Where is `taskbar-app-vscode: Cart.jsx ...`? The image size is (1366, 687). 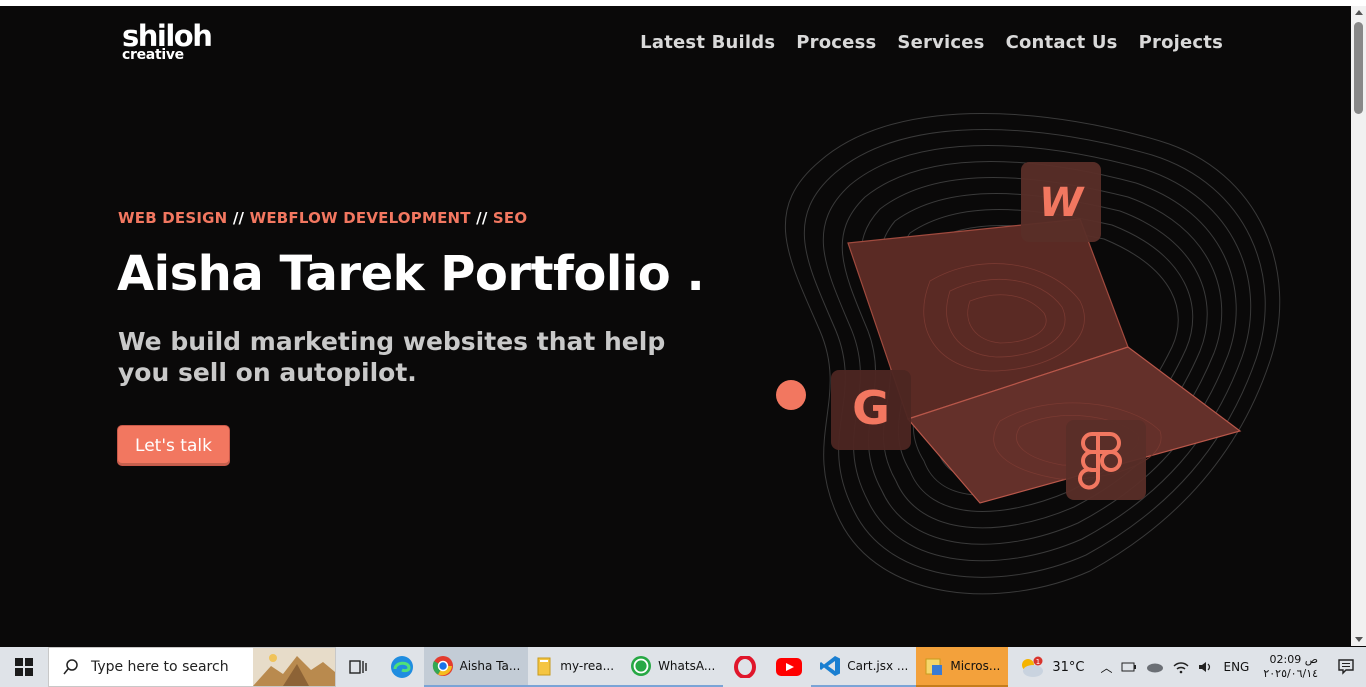 taskbar-app-vscode: Cart.jsx ... is located at coordinates (864, 667).